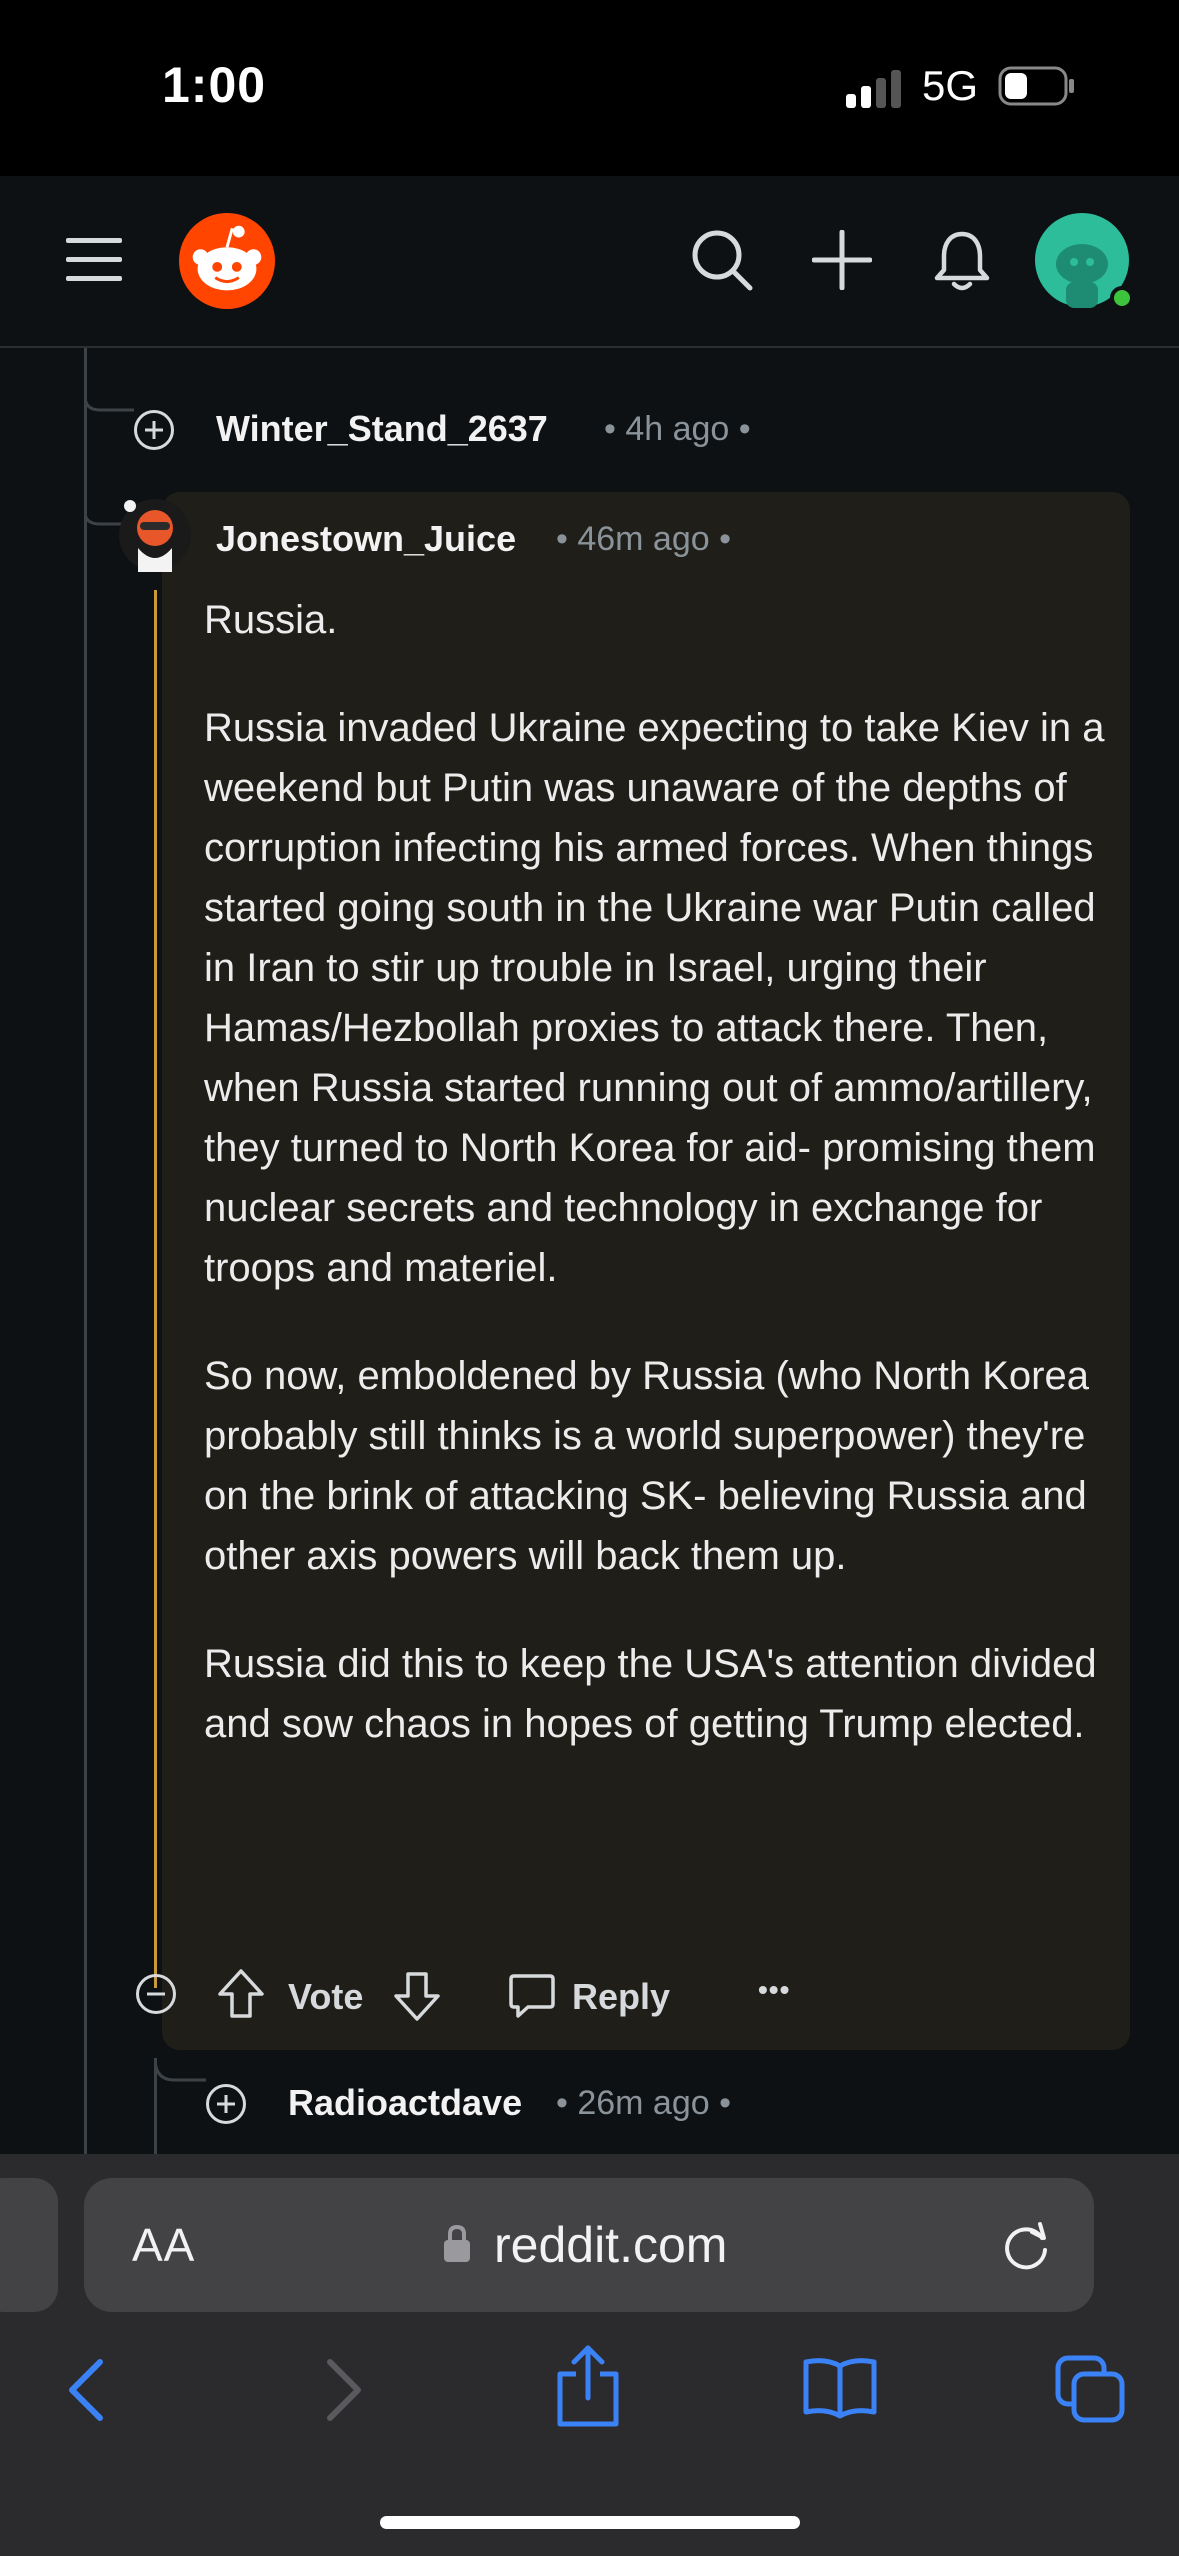 The width and height of the screenshot is (1179, 2556). Describe the element at coordinates (241, 1994) in the screenshot. I see `upvote-icon` at that location.